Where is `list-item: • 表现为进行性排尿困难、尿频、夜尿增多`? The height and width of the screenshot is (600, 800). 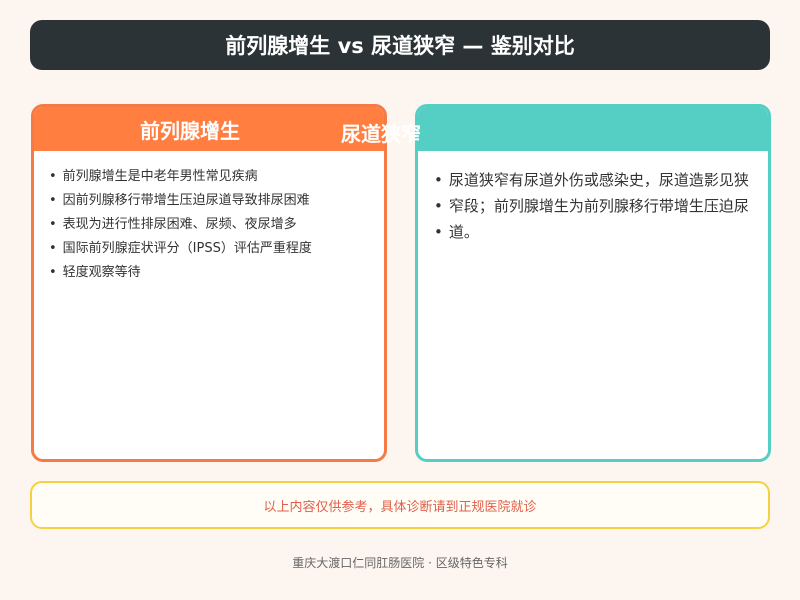
list-item: • 表现为进行性排尿困难、尿频、夜尿增多 is located at coordinates (216, 225).